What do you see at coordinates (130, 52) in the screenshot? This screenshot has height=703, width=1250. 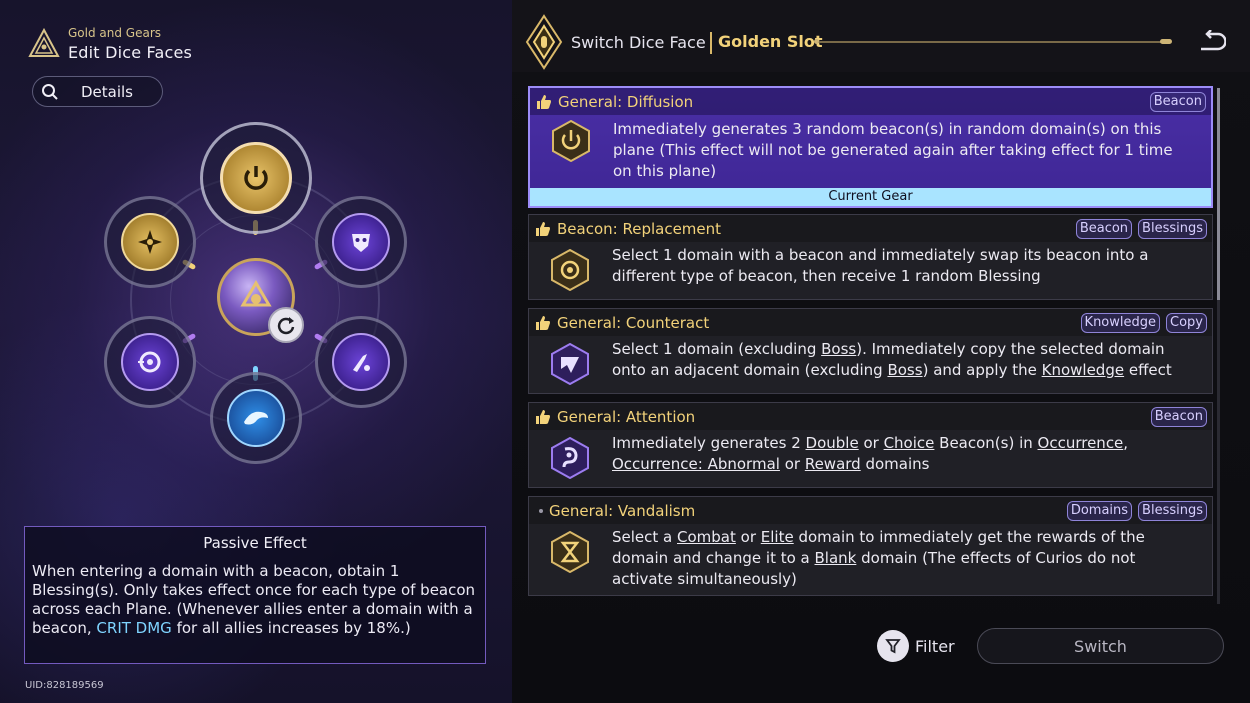 I see `page-title: Edit Dice Faces` at bounding box center [130, 52].